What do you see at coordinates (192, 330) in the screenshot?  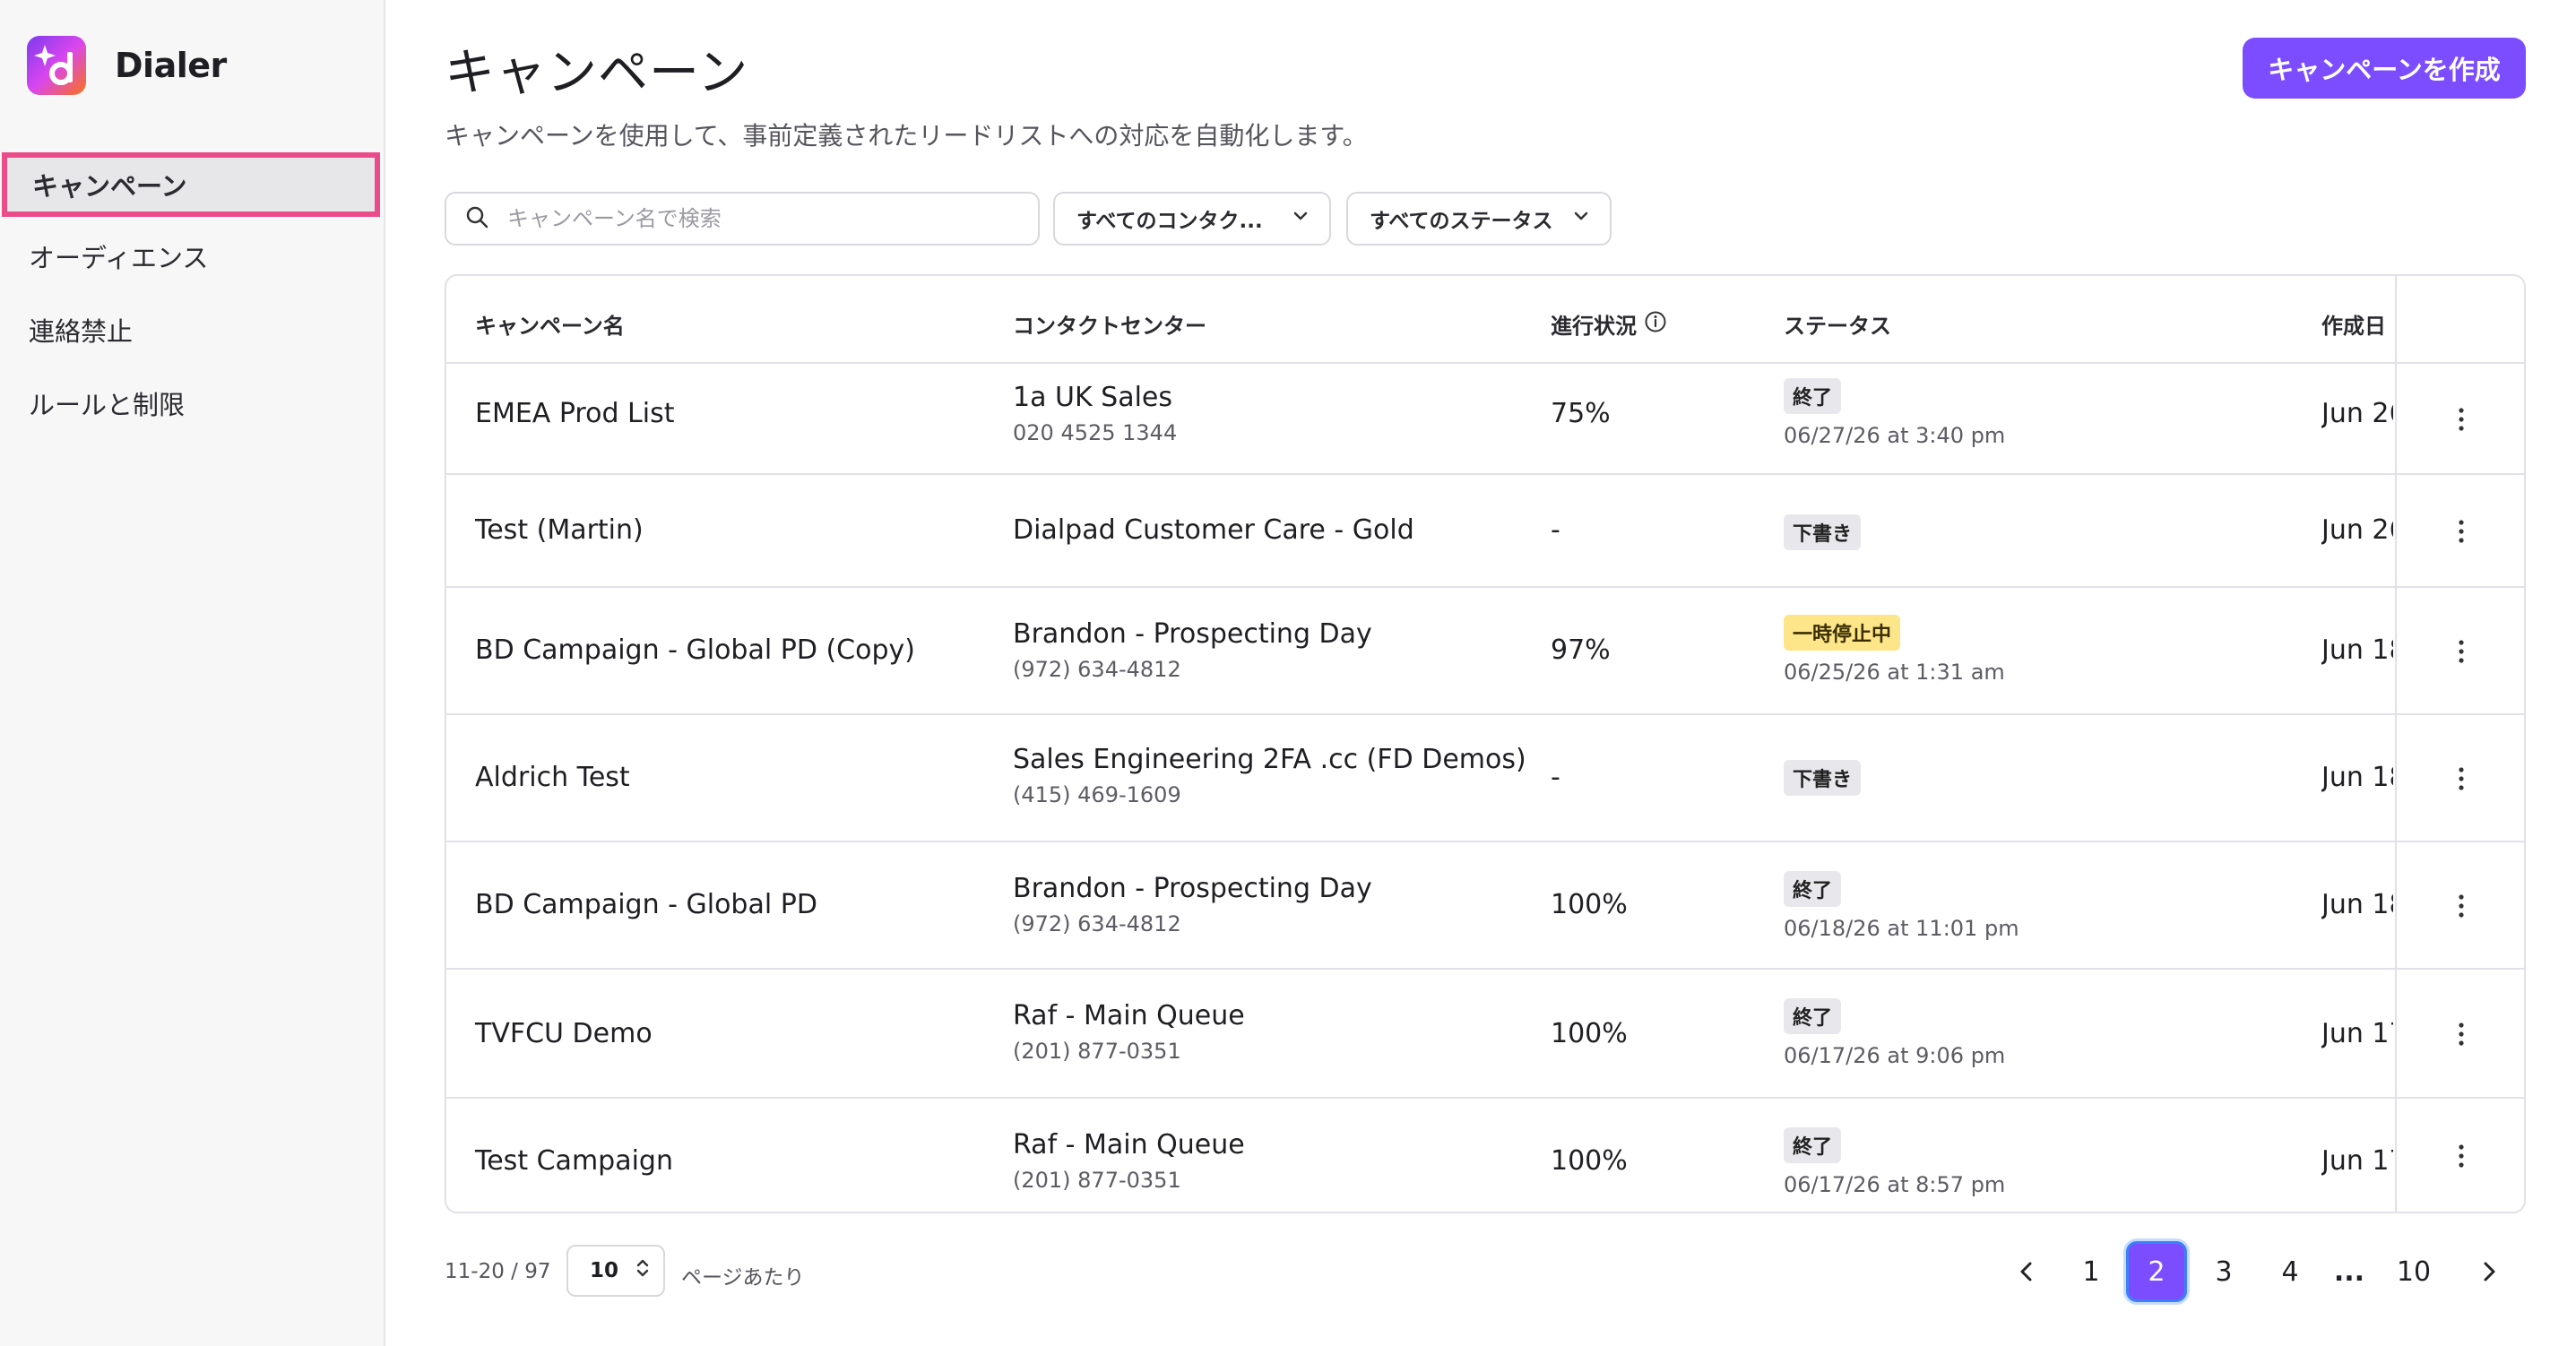 I see `sidebar-item-do-not-contact: 連絡禁止` at bounding box center [192, 330].